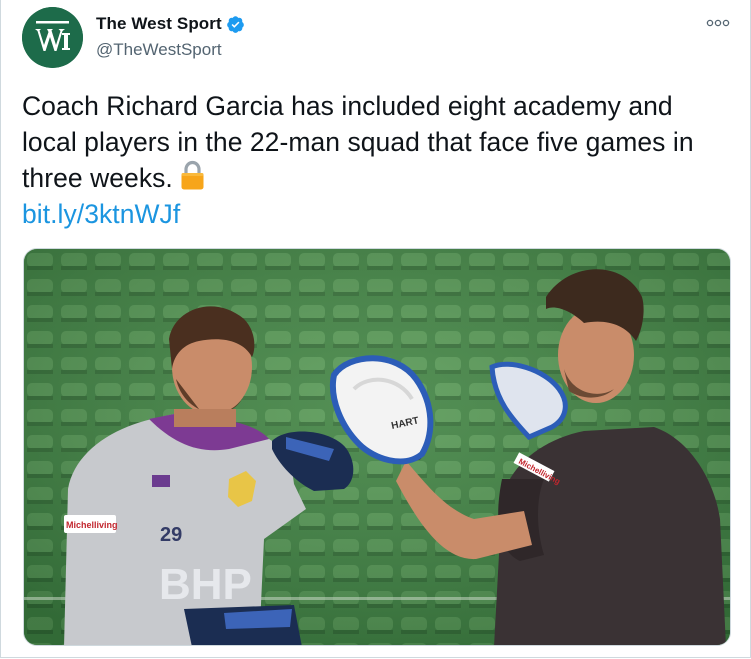 The width and height of the screenshot is (751, 659). Describe the element at coordinates (192, 175) in the screenshot. I see `lock-icon` at that location.